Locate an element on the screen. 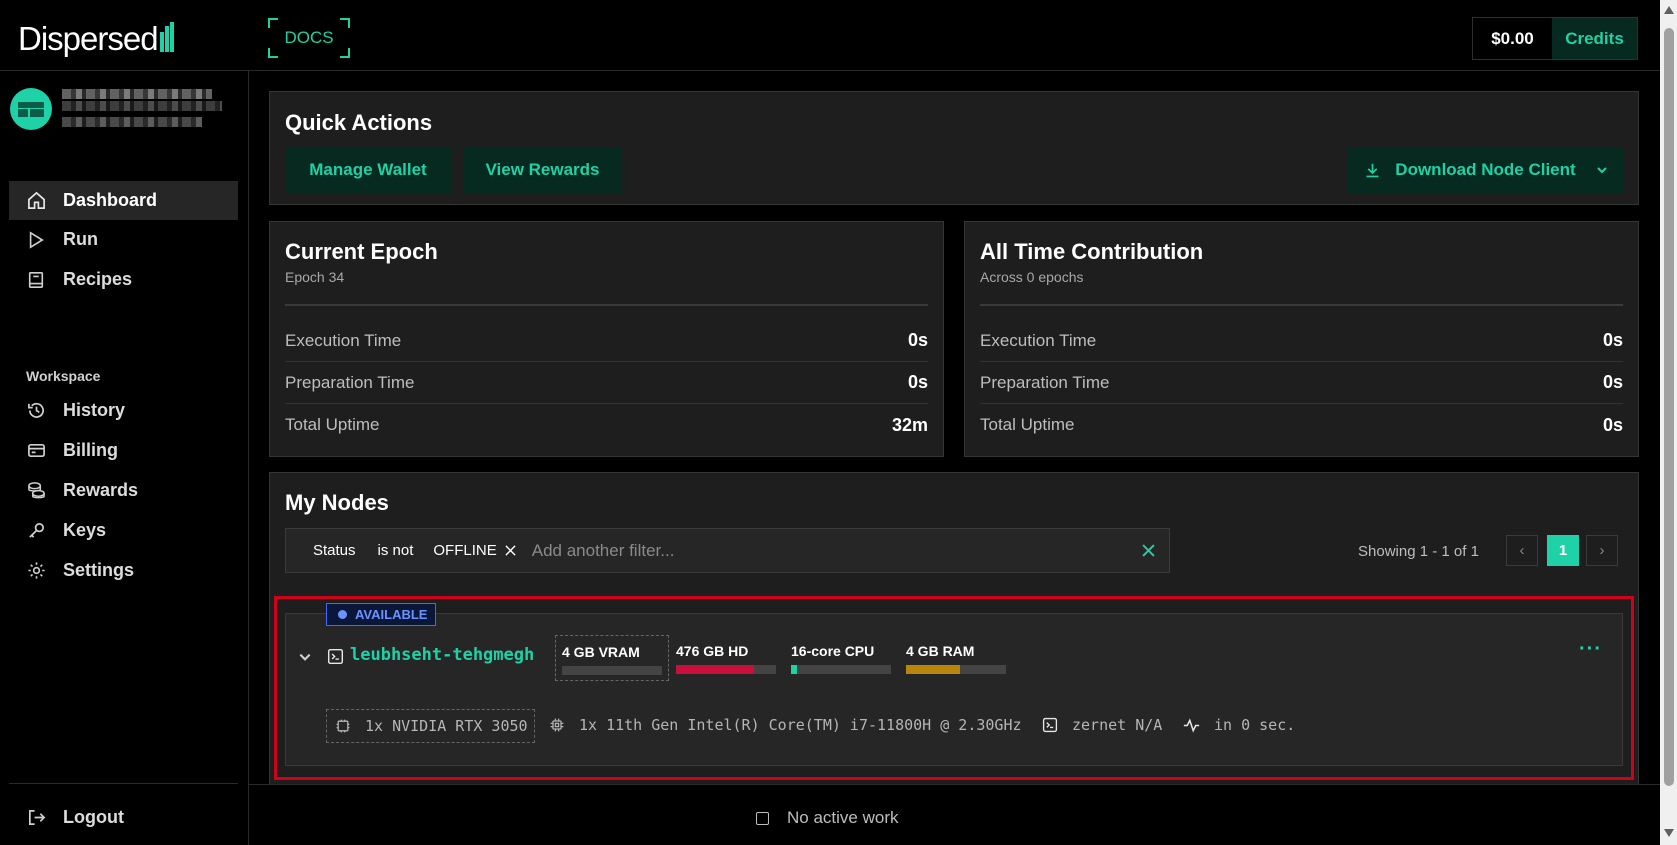 This screenshot has height=845, width=1677. logout-button: Logout is located at coordinates (123, 817).